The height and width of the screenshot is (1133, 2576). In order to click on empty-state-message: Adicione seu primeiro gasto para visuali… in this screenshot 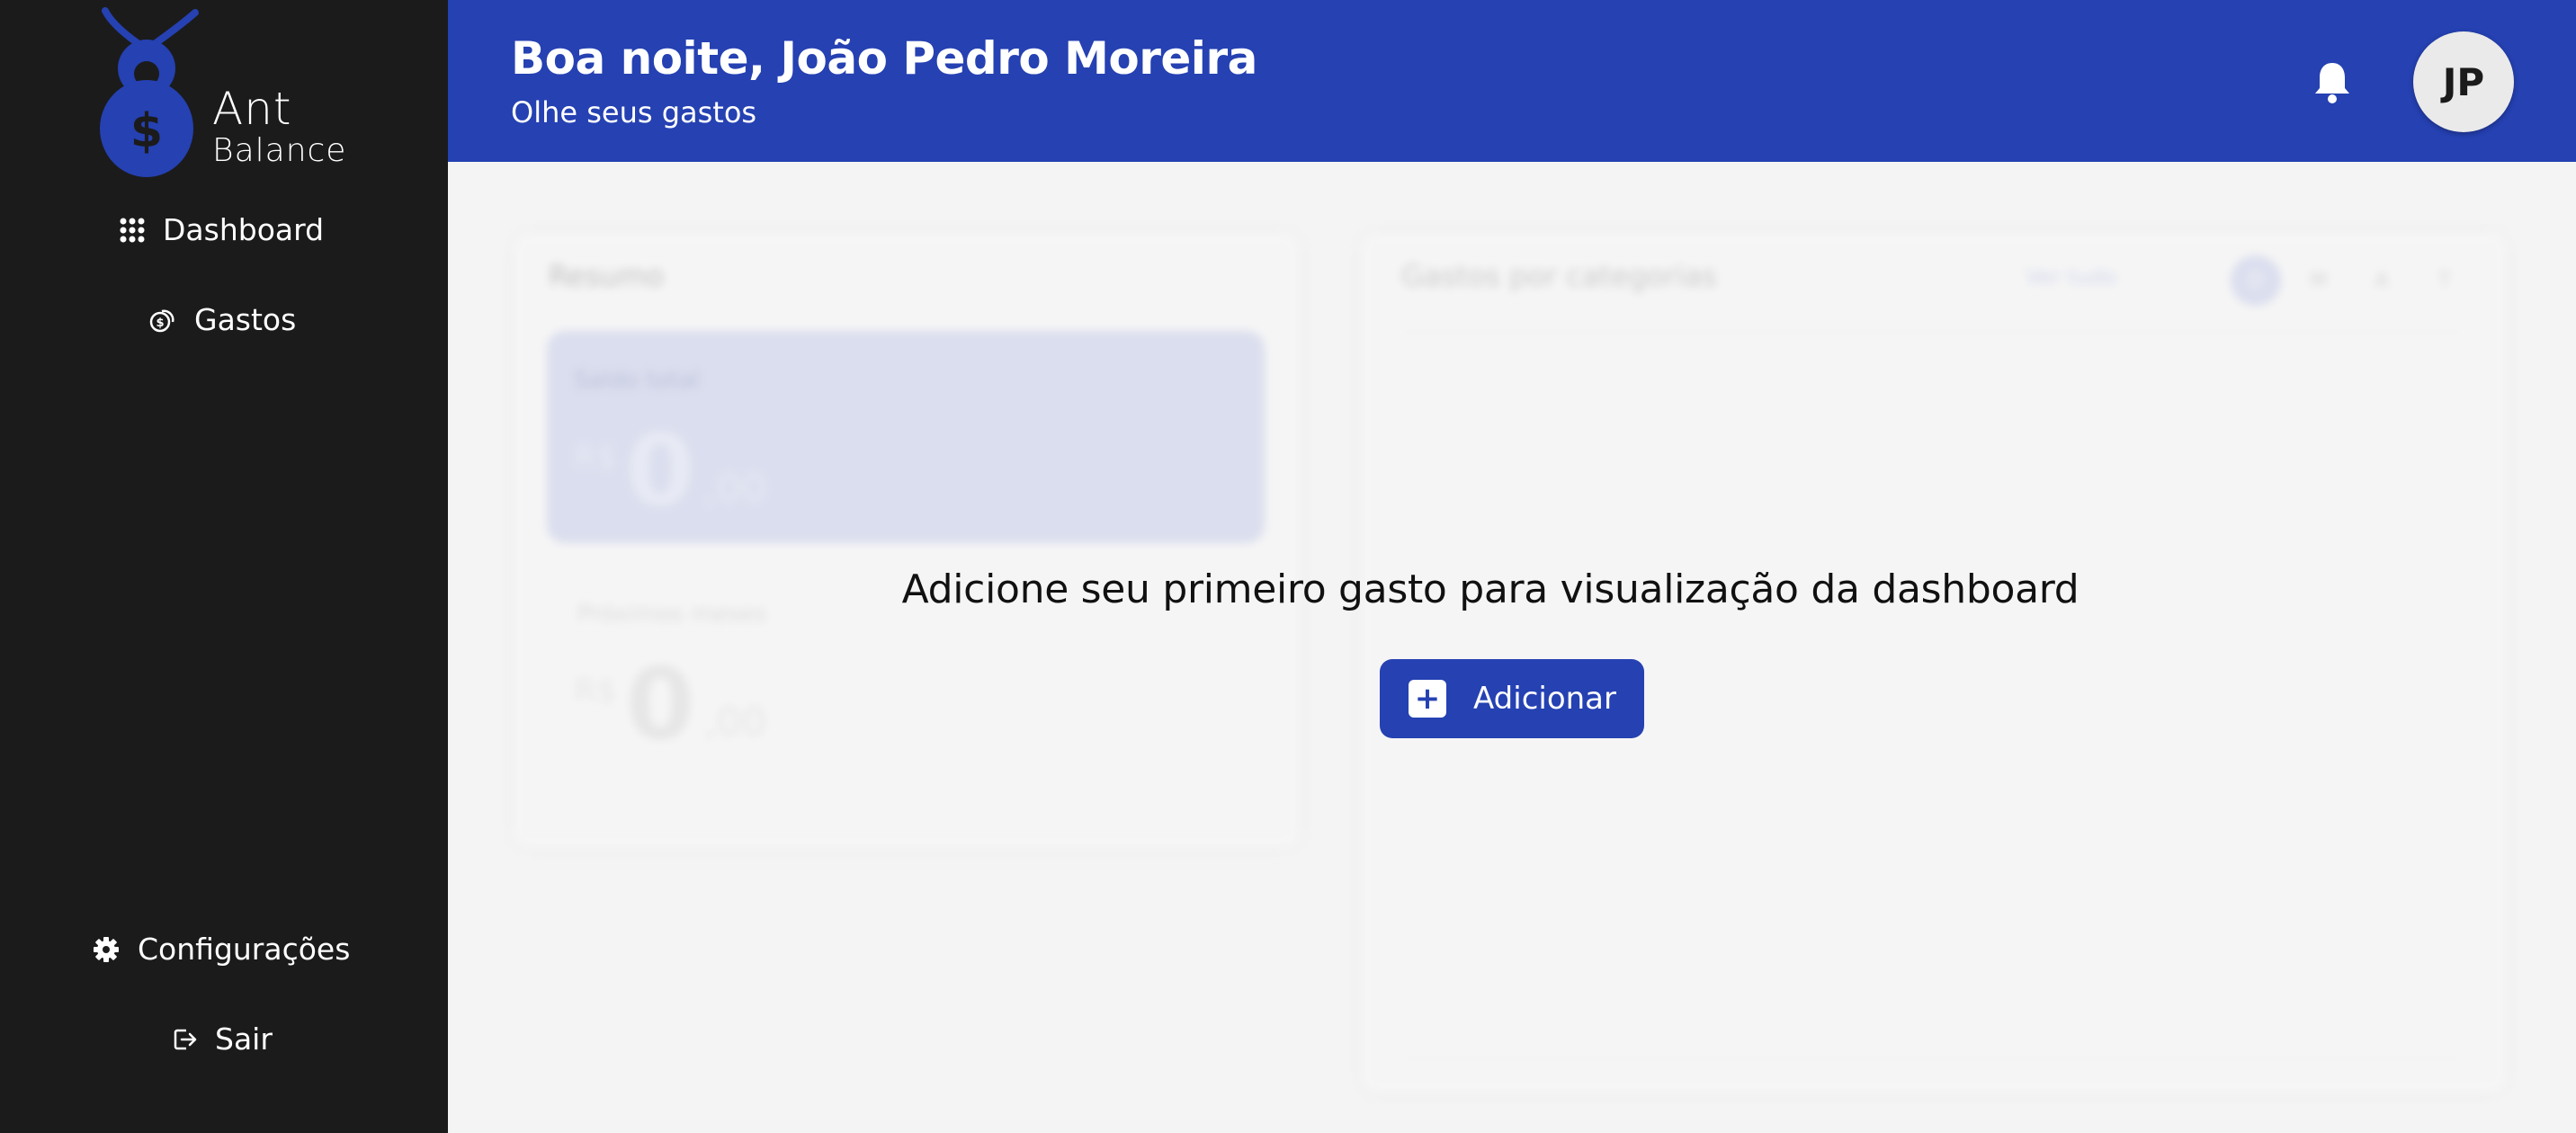, I will do `click(1288, 589)`.